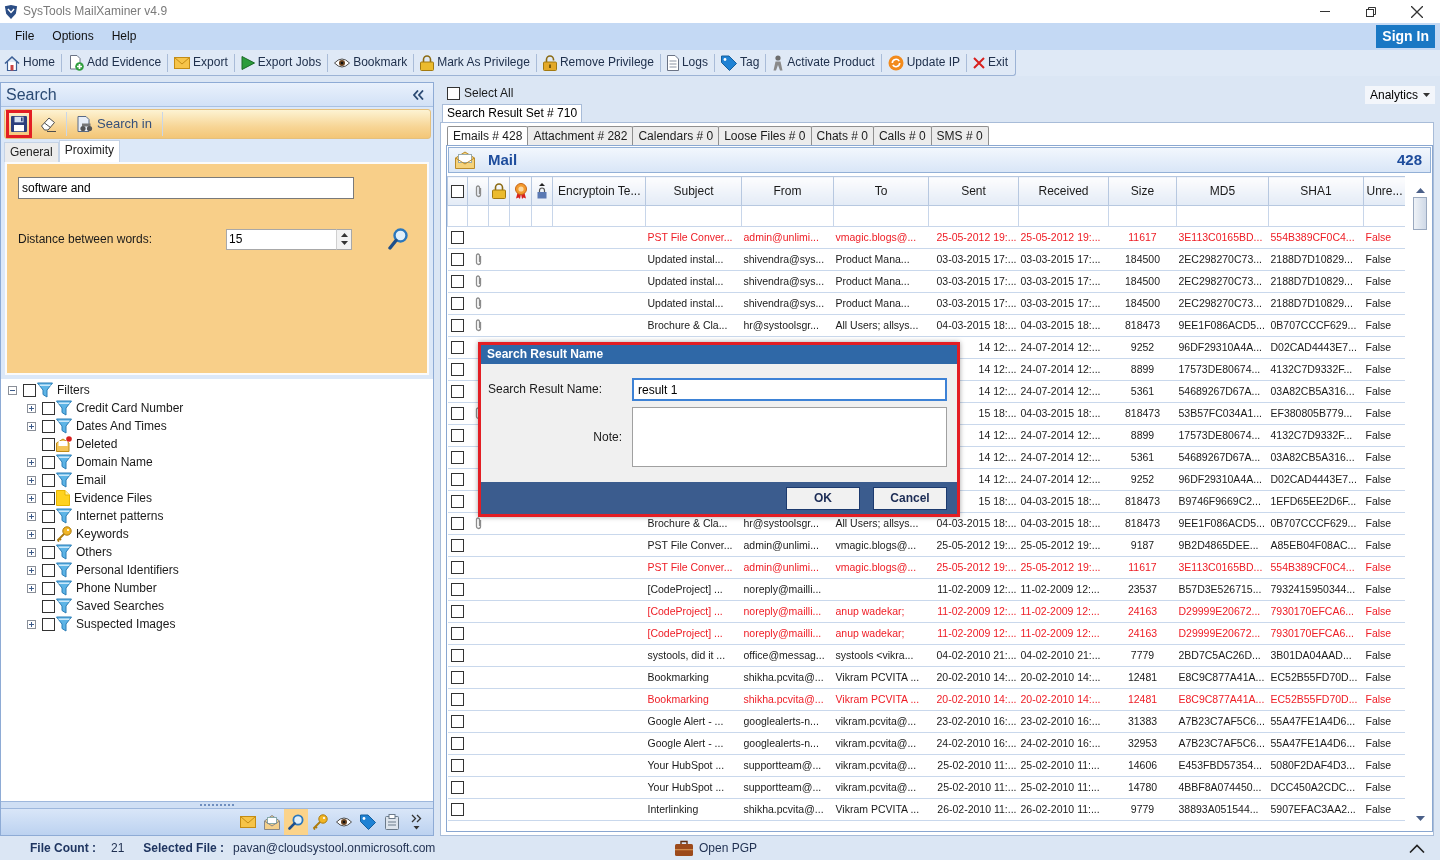  I want to click on tab: Calendars # 0, so click(676, 135).